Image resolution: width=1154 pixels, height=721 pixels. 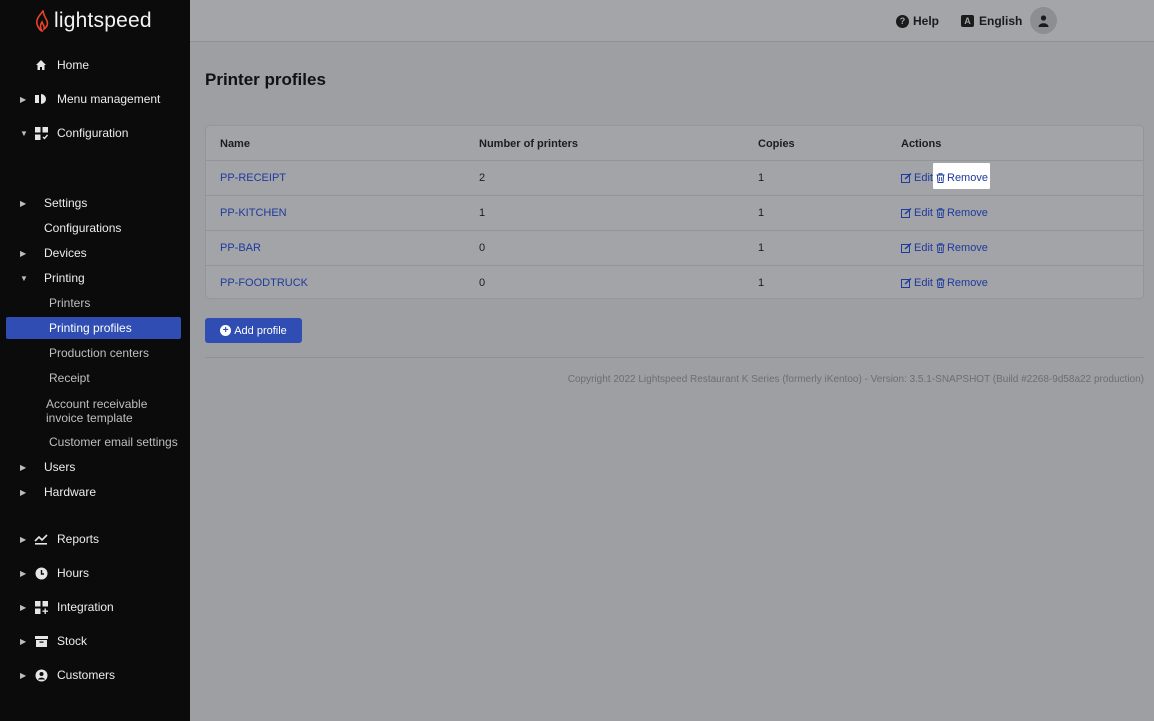 I want to click on profile-name-link: PP-FOODTRUCK, so click(x=264, y=283).